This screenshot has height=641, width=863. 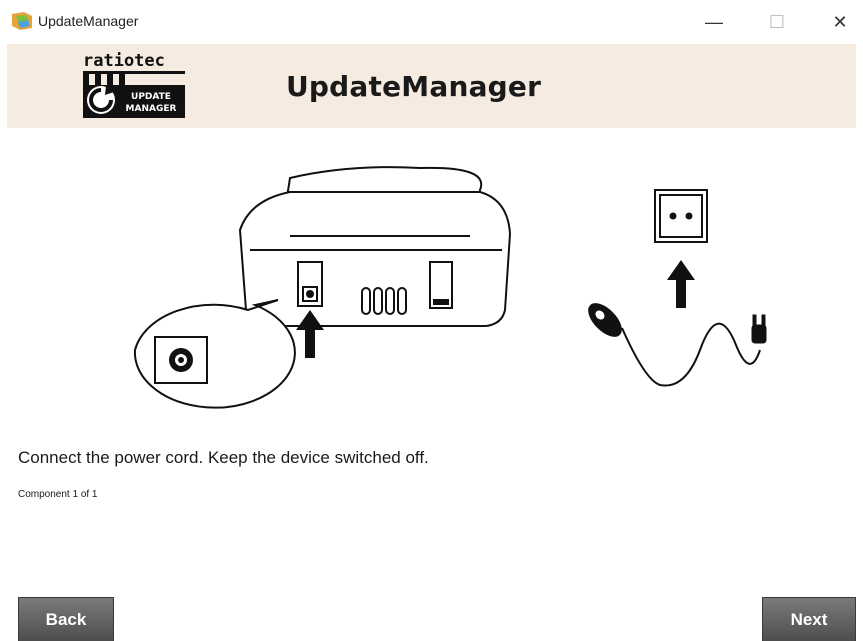 What do you see at coordinates (414, 86) in the screenshot?
I see `banner-title: UpdateManager` at bounding box center [414, 86].